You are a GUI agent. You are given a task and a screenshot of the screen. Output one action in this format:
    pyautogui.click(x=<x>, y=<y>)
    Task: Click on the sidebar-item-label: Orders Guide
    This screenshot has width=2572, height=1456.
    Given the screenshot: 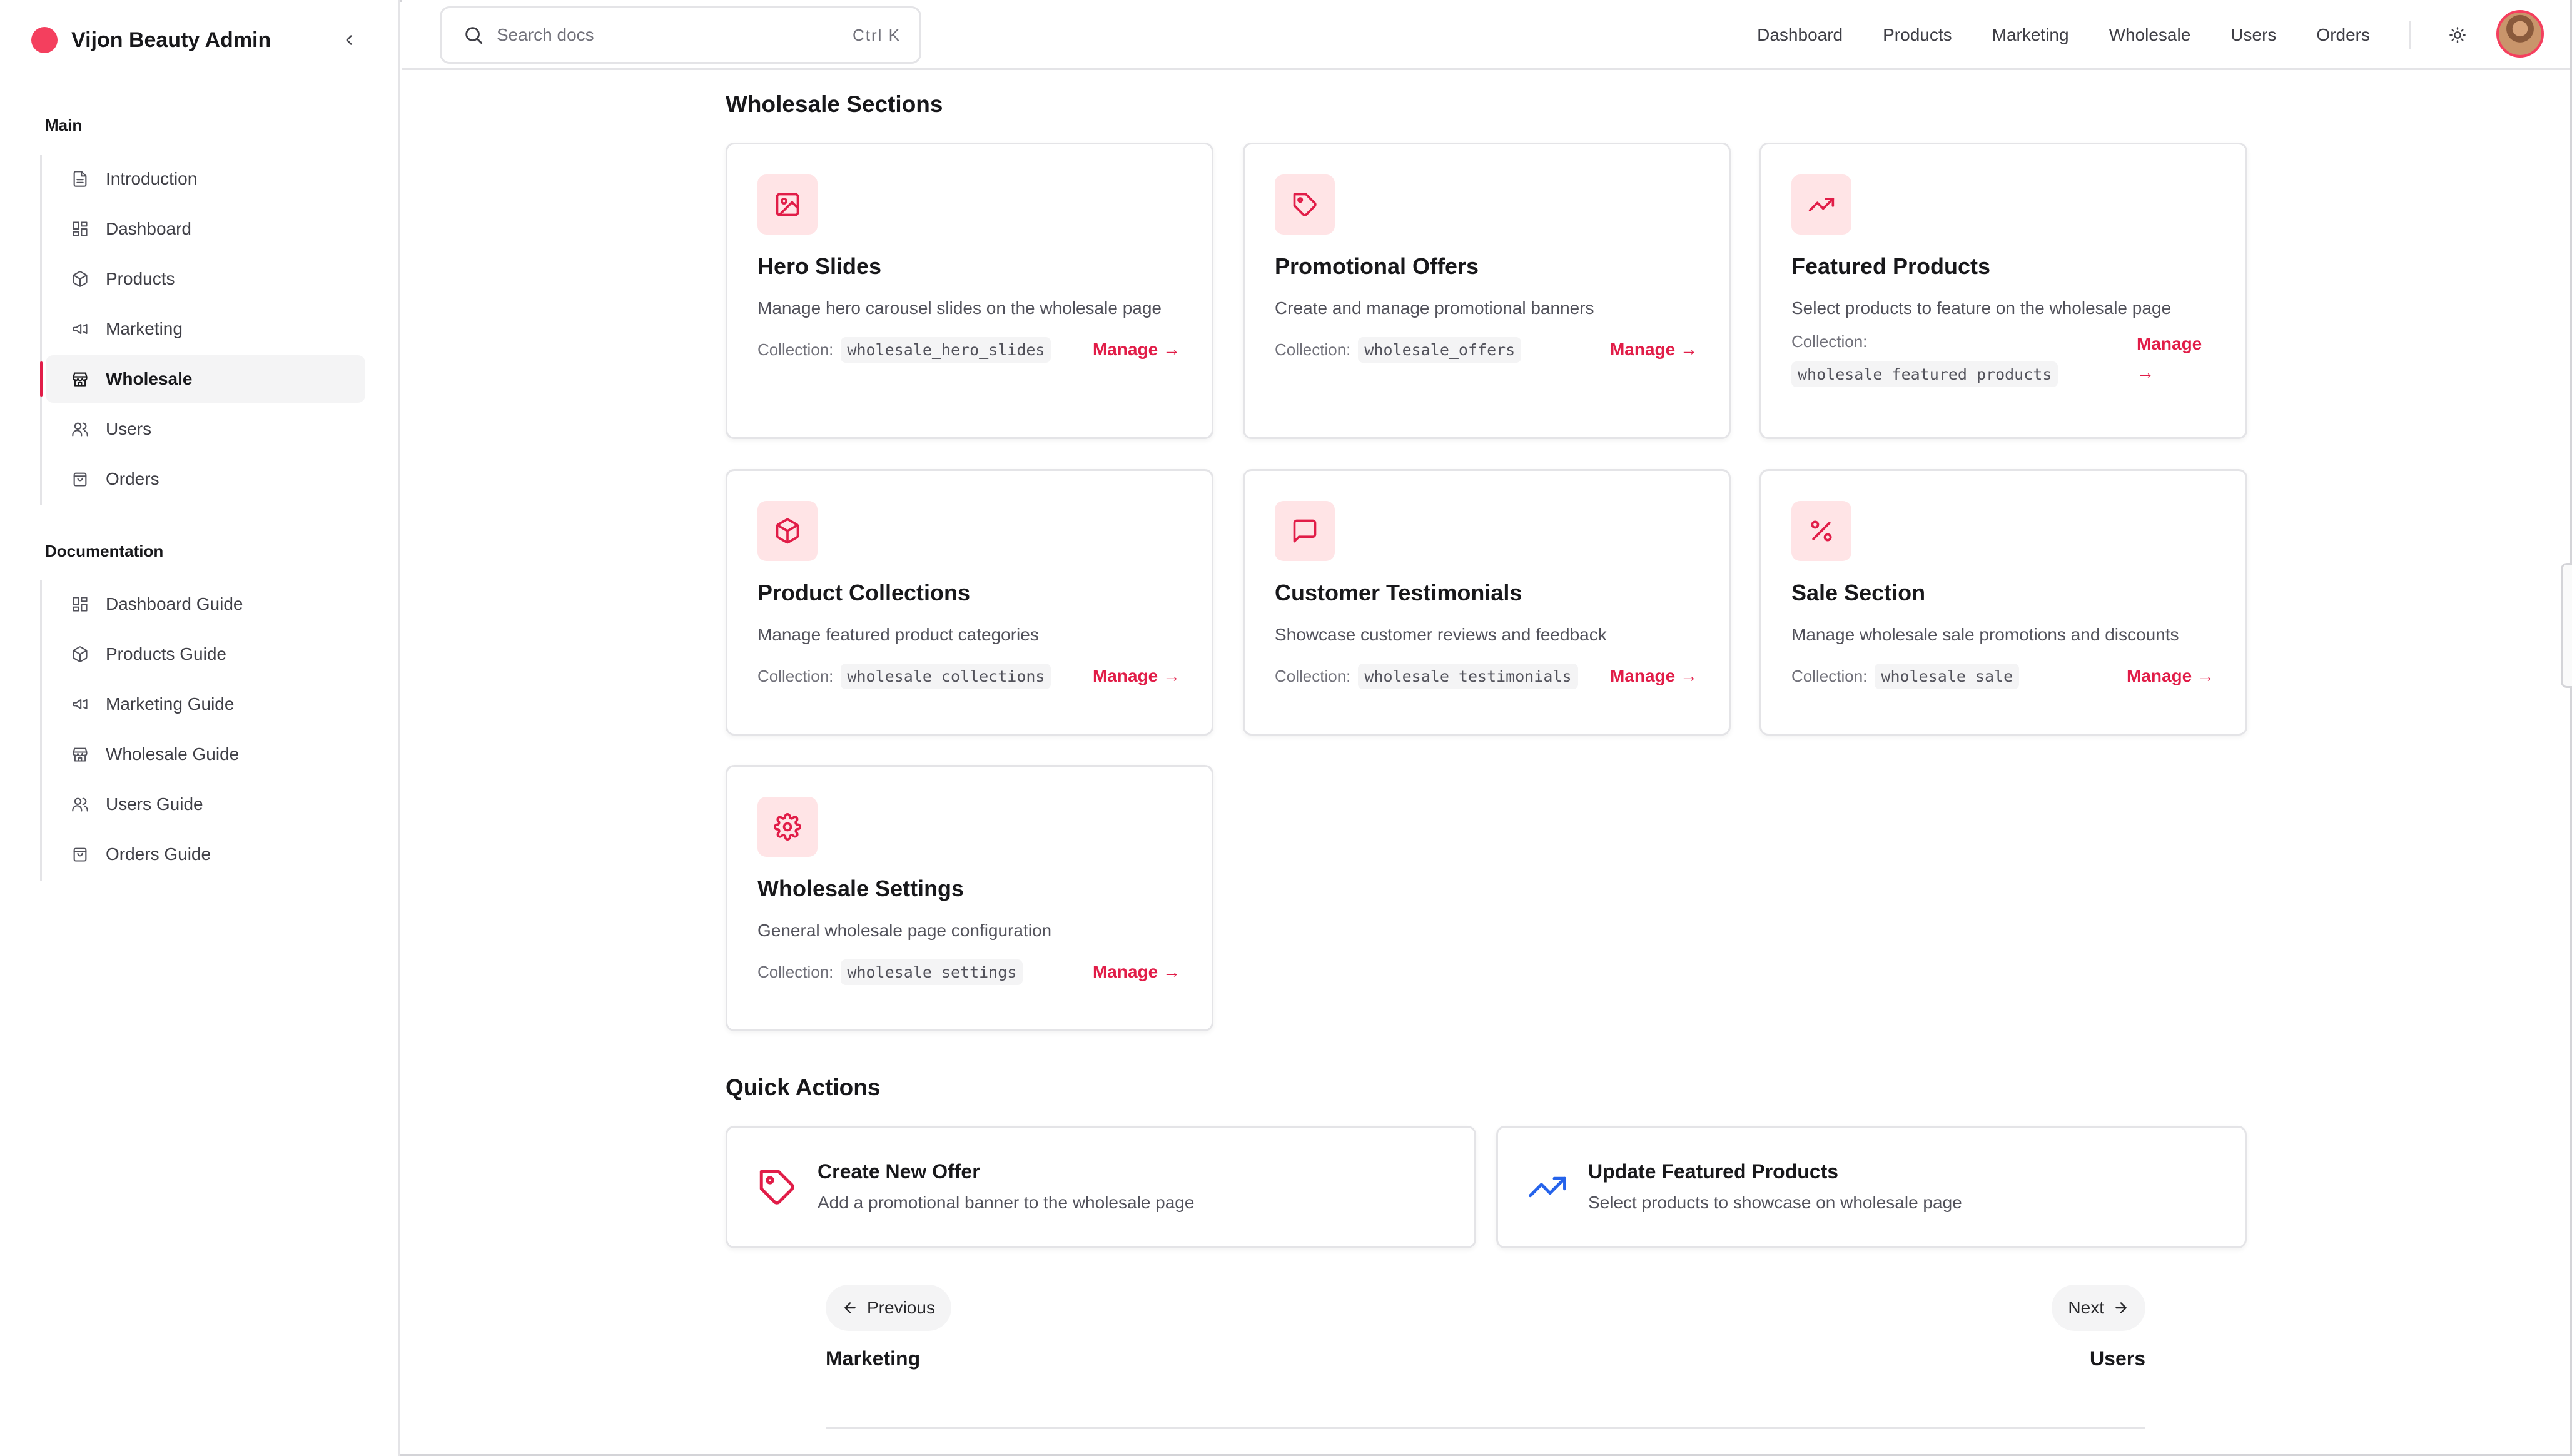 What is the action you would take?
    pyautogui.click(x=158, y=854)
    